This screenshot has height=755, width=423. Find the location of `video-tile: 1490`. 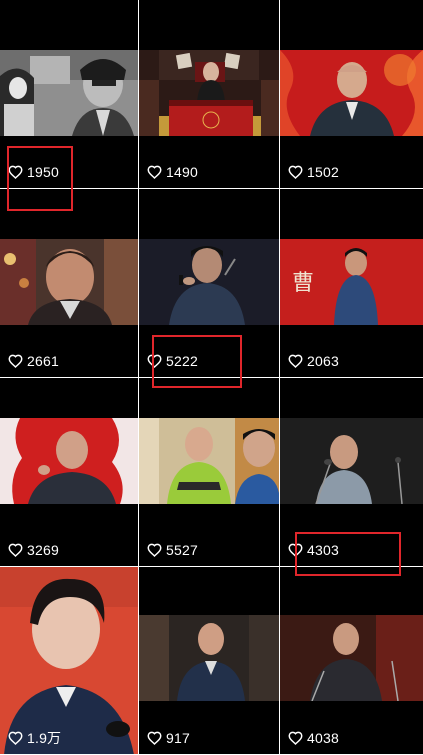

video-tile: 1490 is located at coordinates (209, 94).